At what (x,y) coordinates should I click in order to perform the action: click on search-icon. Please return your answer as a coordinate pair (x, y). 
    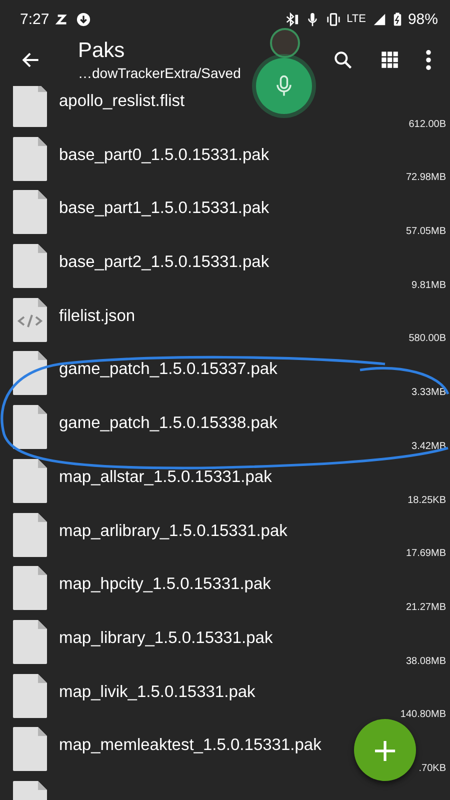
    Looking at the image, I should click on (343, 60).